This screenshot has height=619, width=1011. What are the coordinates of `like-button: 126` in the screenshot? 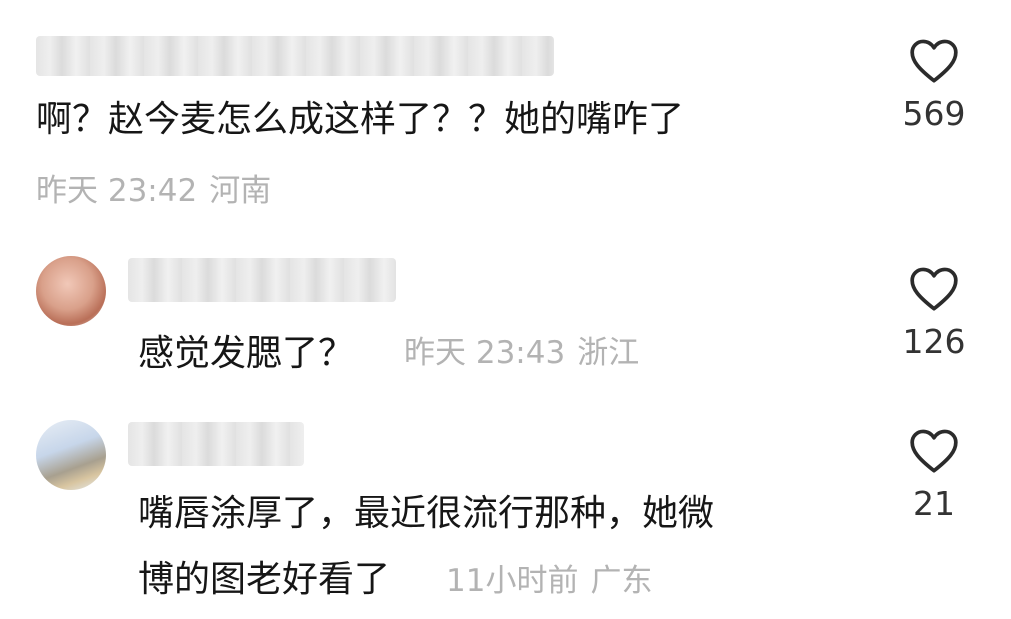 It's located at (934, 313).